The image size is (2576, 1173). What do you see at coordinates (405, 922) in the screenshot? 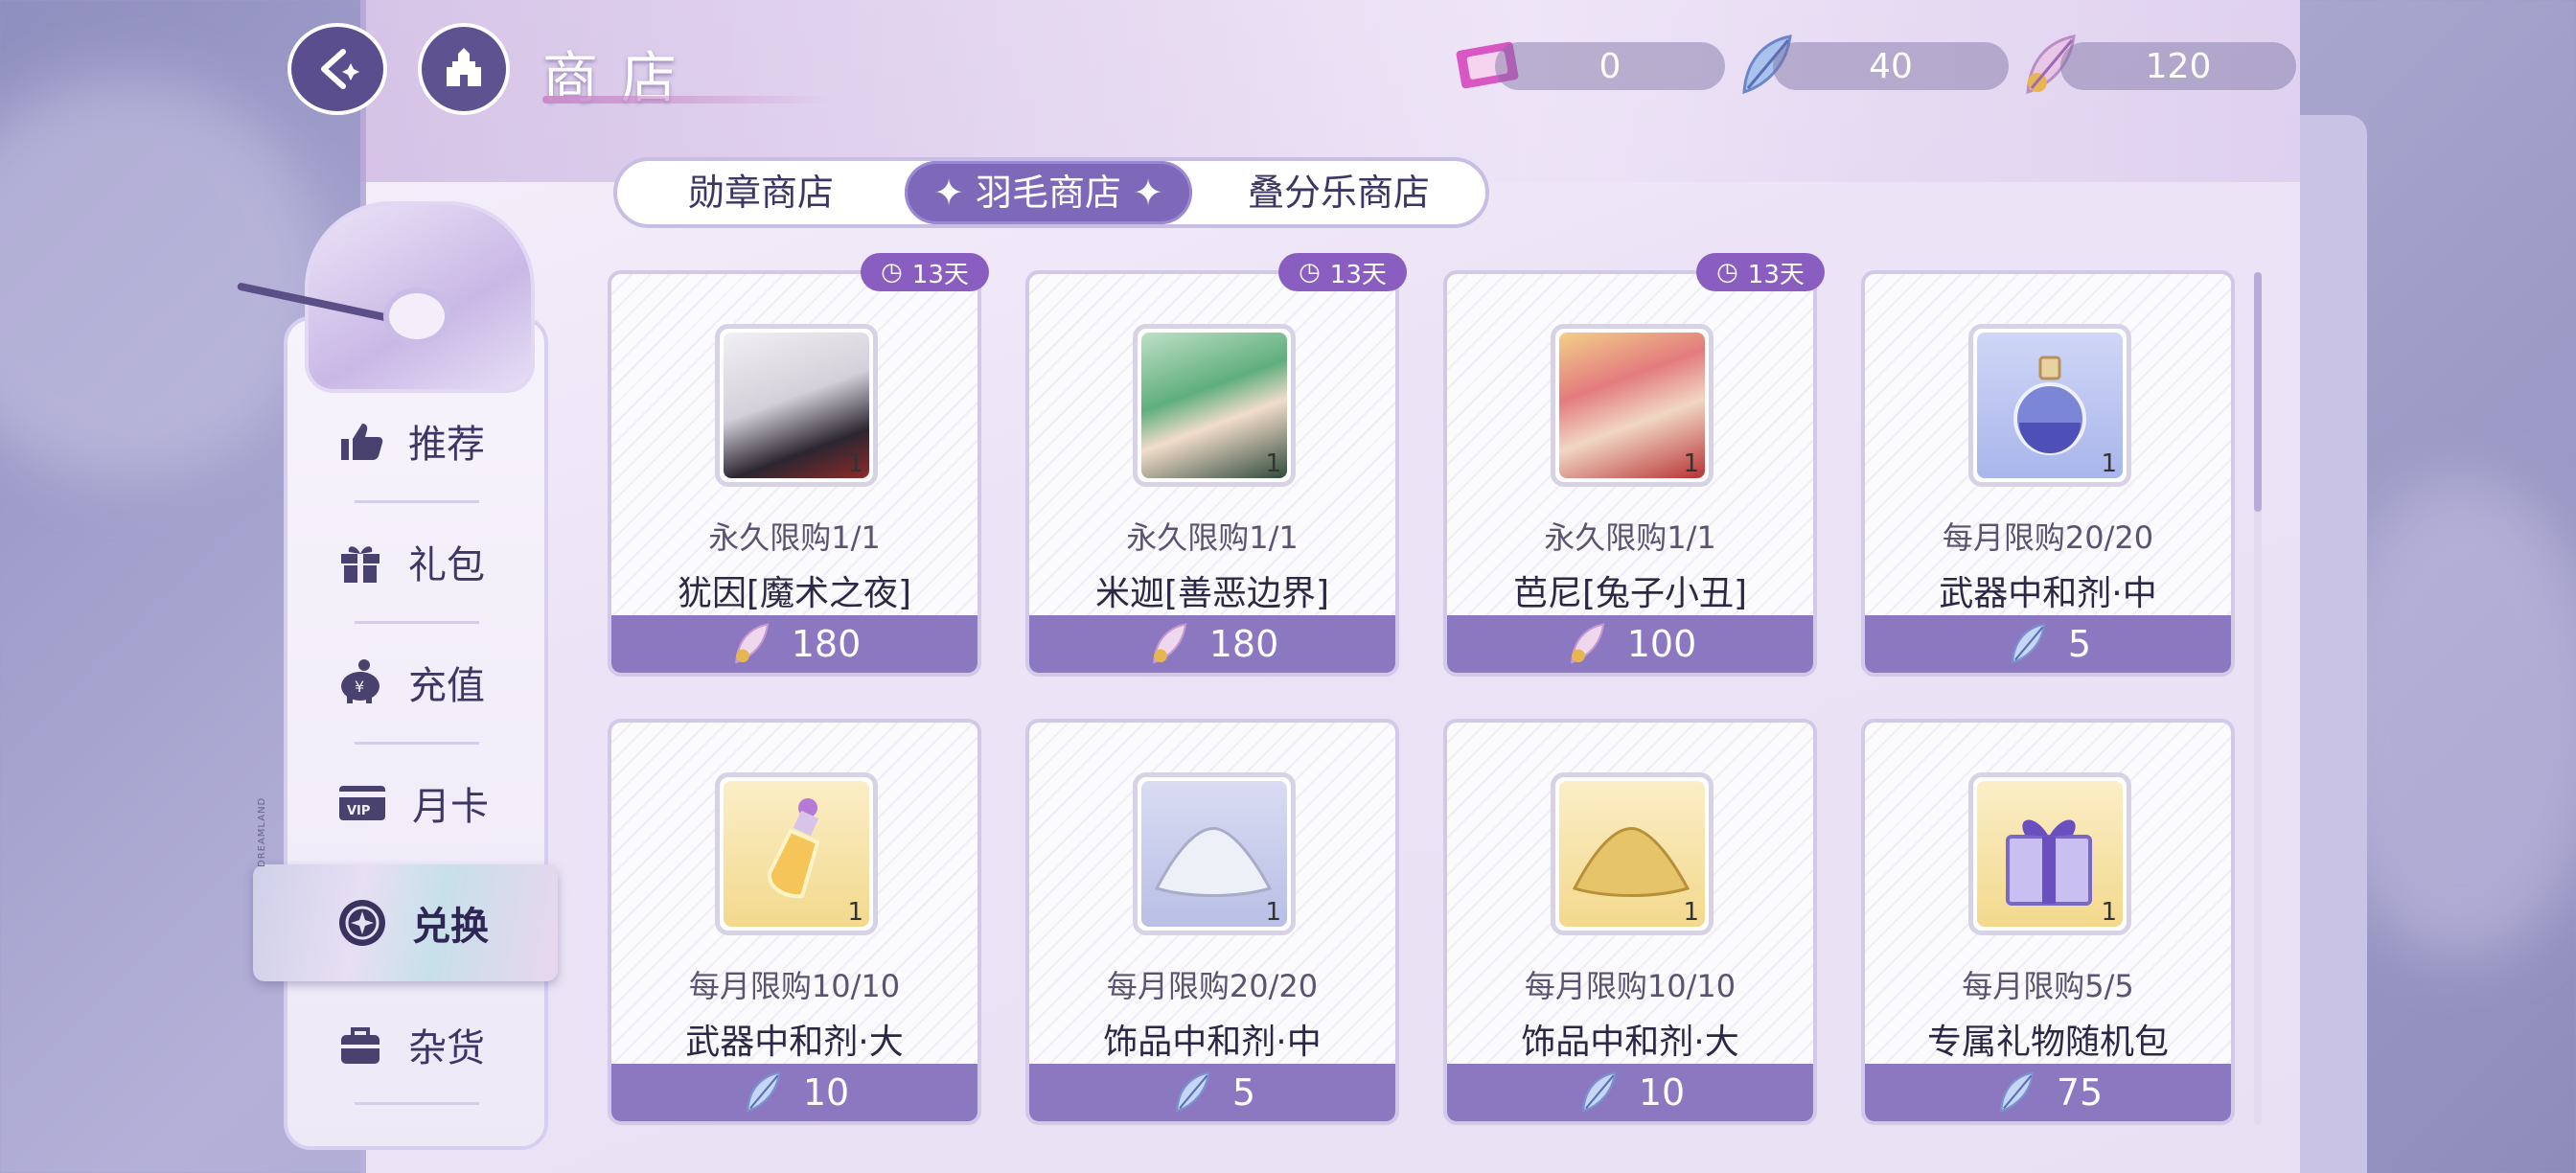
I see `nav-item-exchange: 兑换` at bounding box center [405, 922].